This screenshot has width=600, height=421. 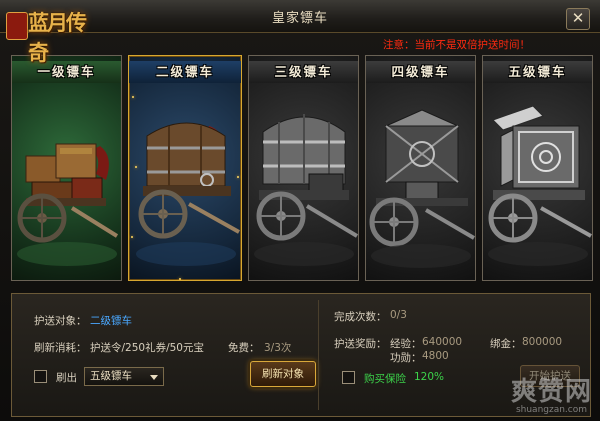 I want to click on completed-count-label: 完成次数：, so click(x=360, y=317).